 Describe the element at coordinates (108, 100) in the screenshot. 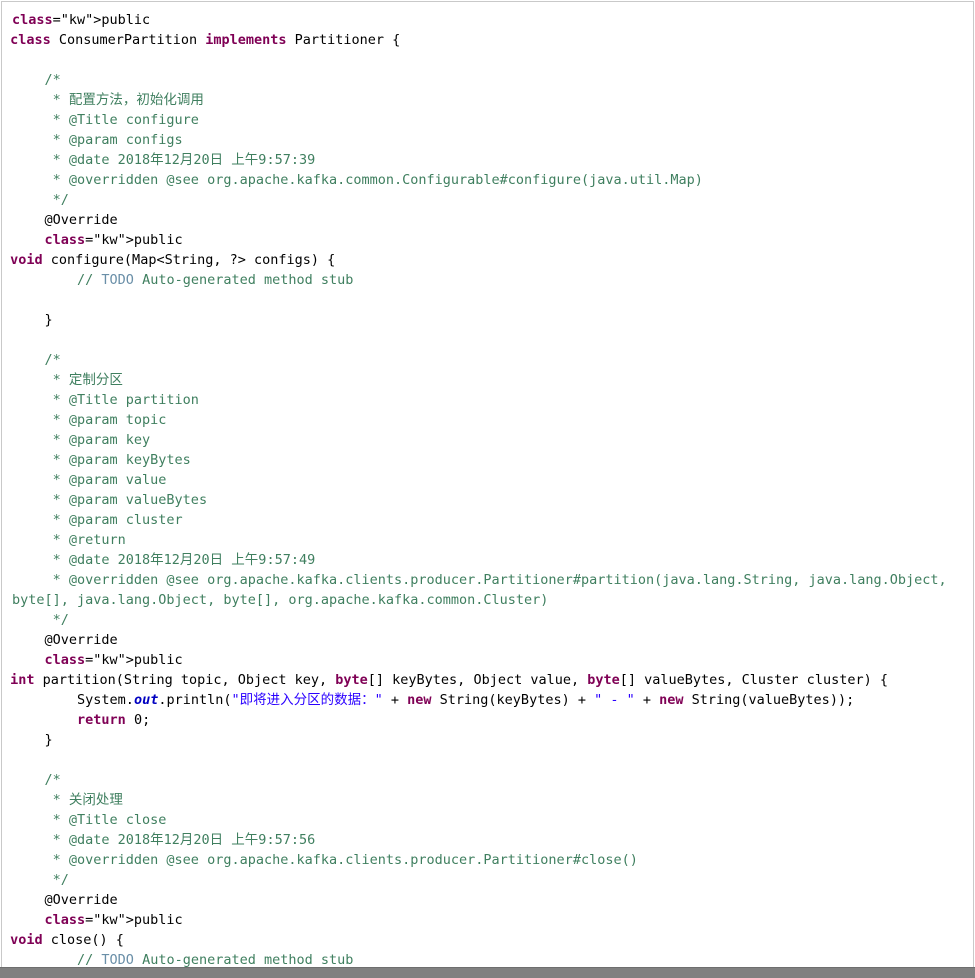

I see `code-line: * 配置方法，初始化调用` at that location.